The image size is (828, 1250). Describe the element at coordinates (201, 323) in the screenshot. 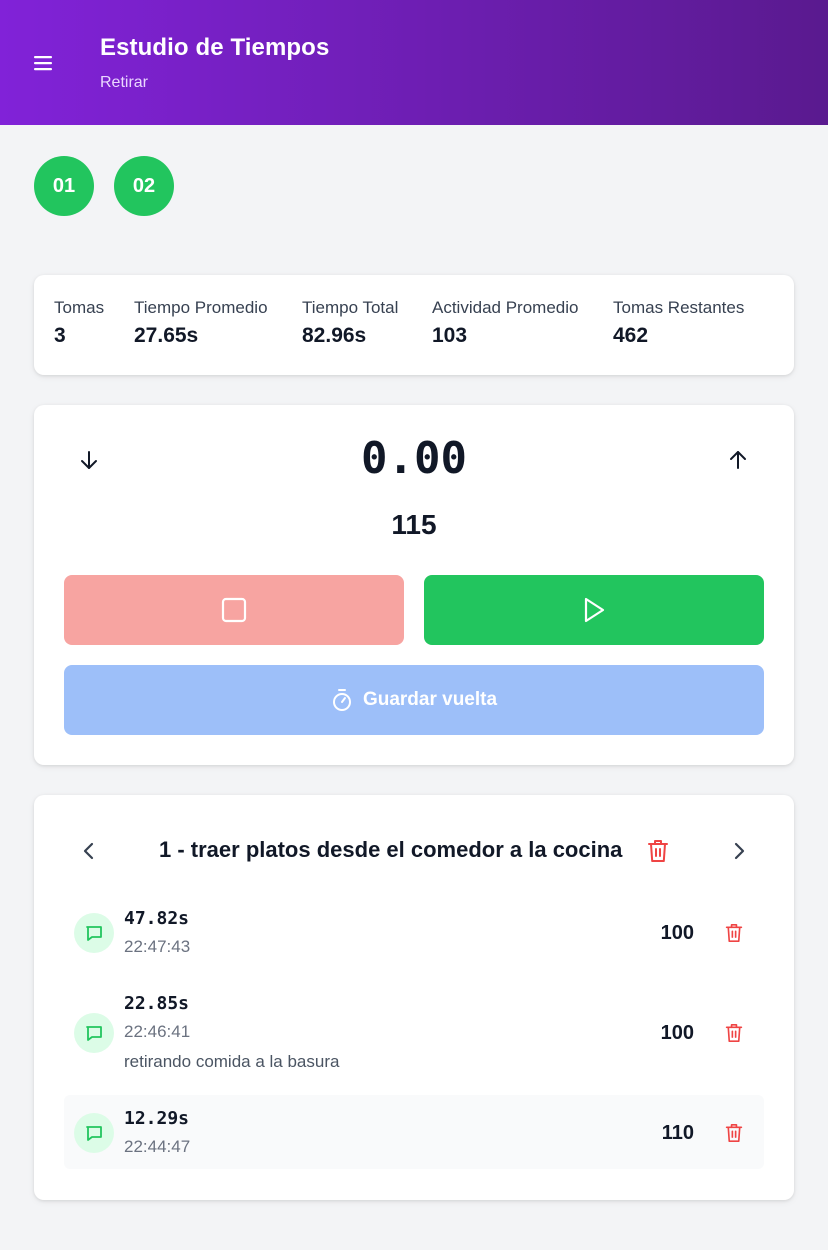

I see `stat-tiempo-promedio: Tiempo Promedio 27.65s` at that location.